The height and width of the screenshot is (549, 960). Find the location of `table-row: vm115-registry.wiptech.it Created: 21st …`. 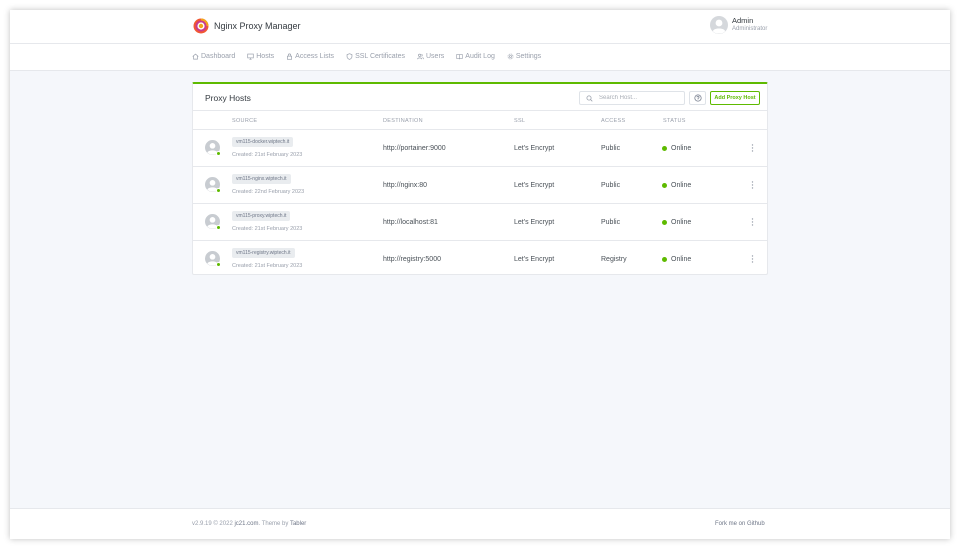

table-row: vm115-registry.wiptech.it Created: 21st … is located at coordinates (480, 259).